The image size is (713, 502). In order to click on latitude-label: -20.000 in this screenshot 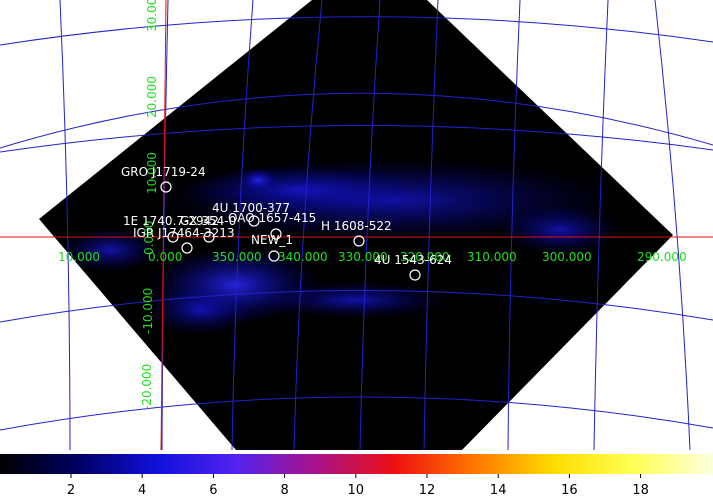, I will do `click(147, 387)`.